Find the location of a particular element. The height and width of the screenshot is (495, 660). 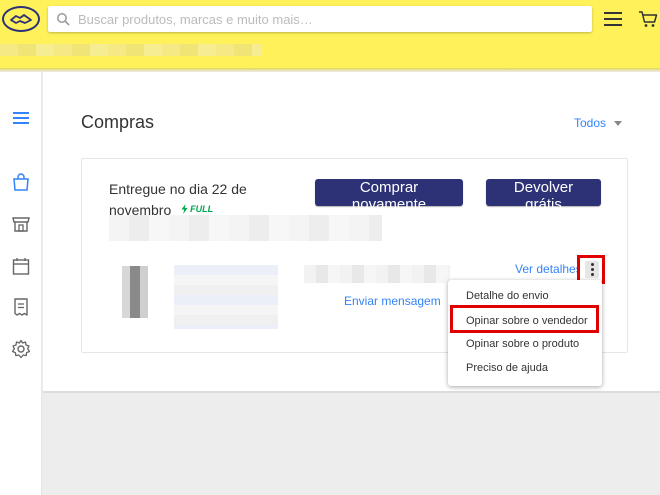

search-bar is located at coordinates (320, 19).